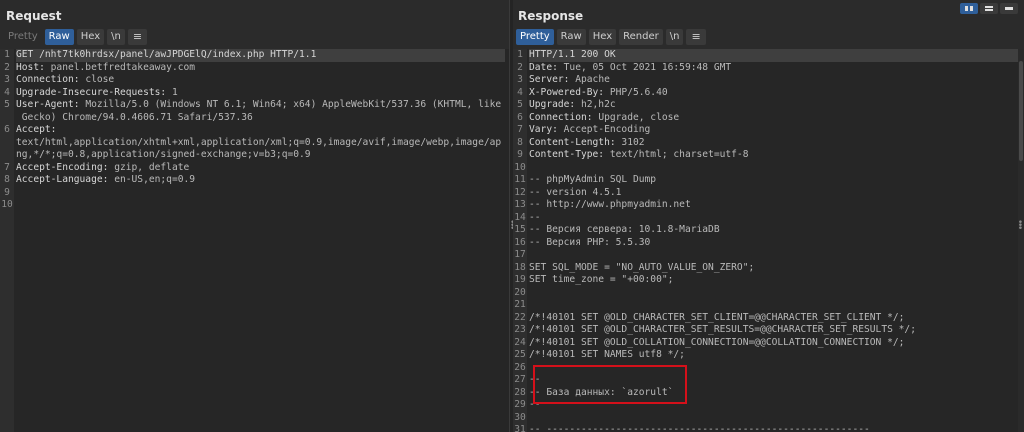  What do you see at coordinates (589, 130) in the screenshot?
I see `line-text: Vary: Accept-Encoding` at bounding box center [589, 130].